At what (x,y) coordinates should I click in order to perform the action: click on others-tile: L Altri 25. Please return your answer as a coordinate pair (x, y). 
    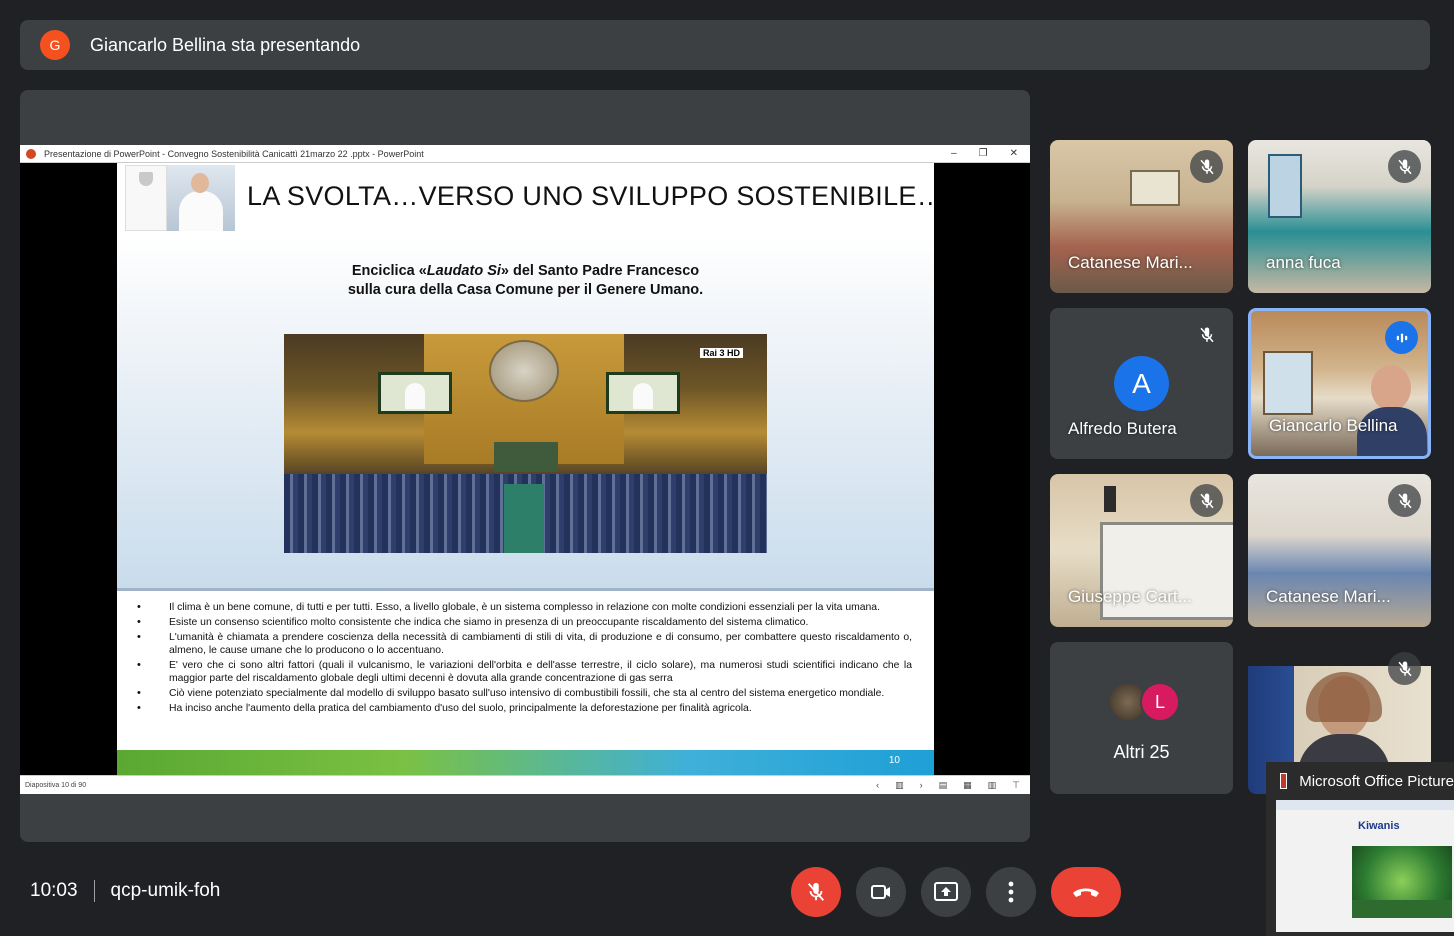
    Looking at the image, I should click on (1141, 718).